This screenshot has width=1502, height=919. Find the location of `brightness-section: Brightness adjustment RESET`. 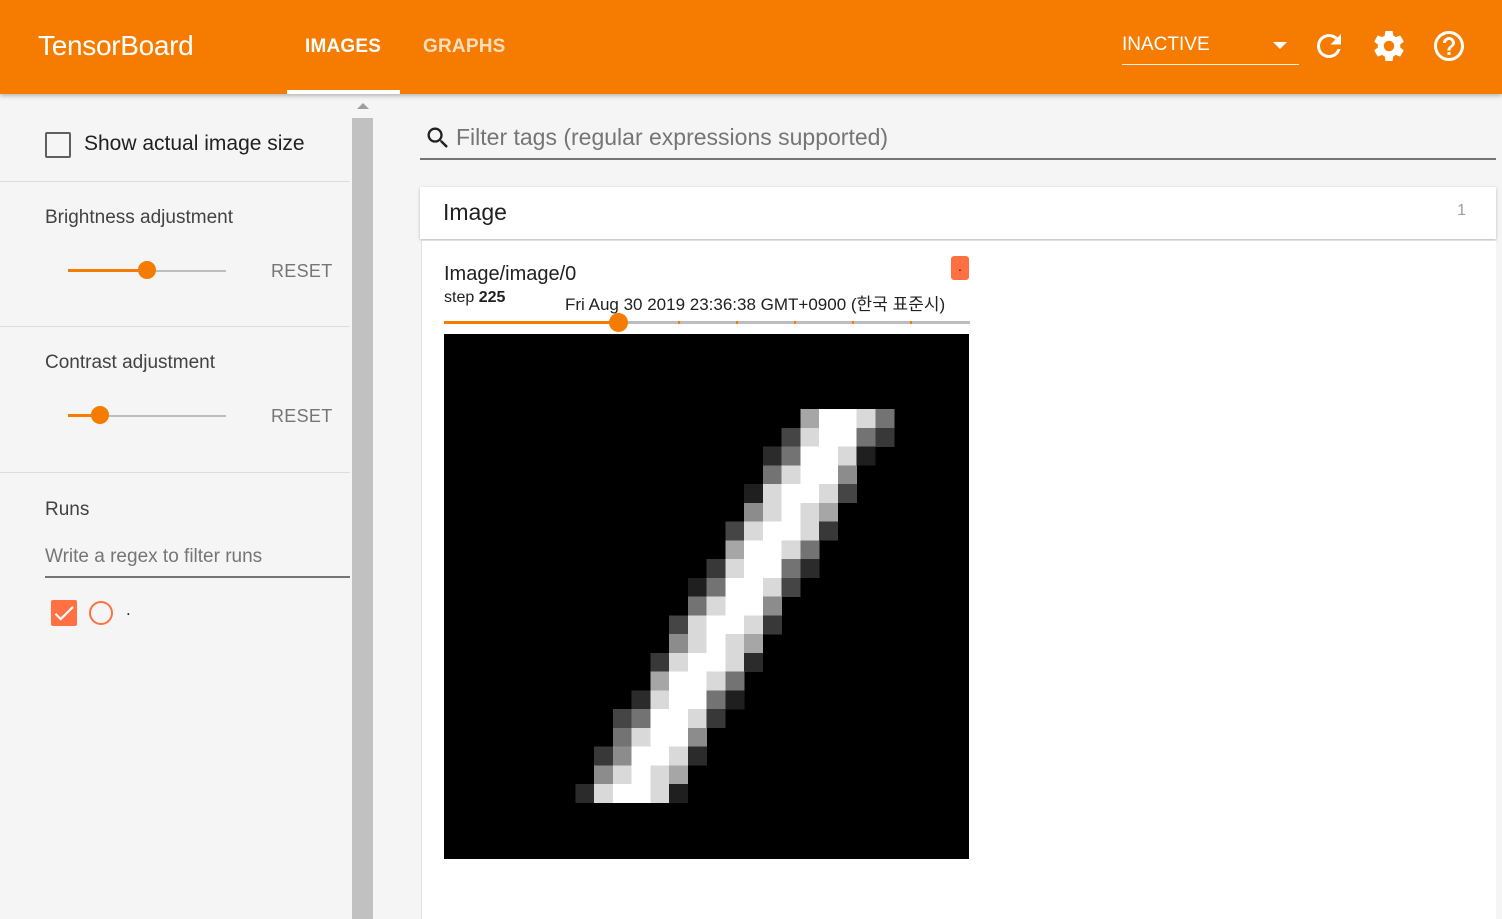

brightness-section: Brightness adjustment RESET is located at coordinates (175, 254).